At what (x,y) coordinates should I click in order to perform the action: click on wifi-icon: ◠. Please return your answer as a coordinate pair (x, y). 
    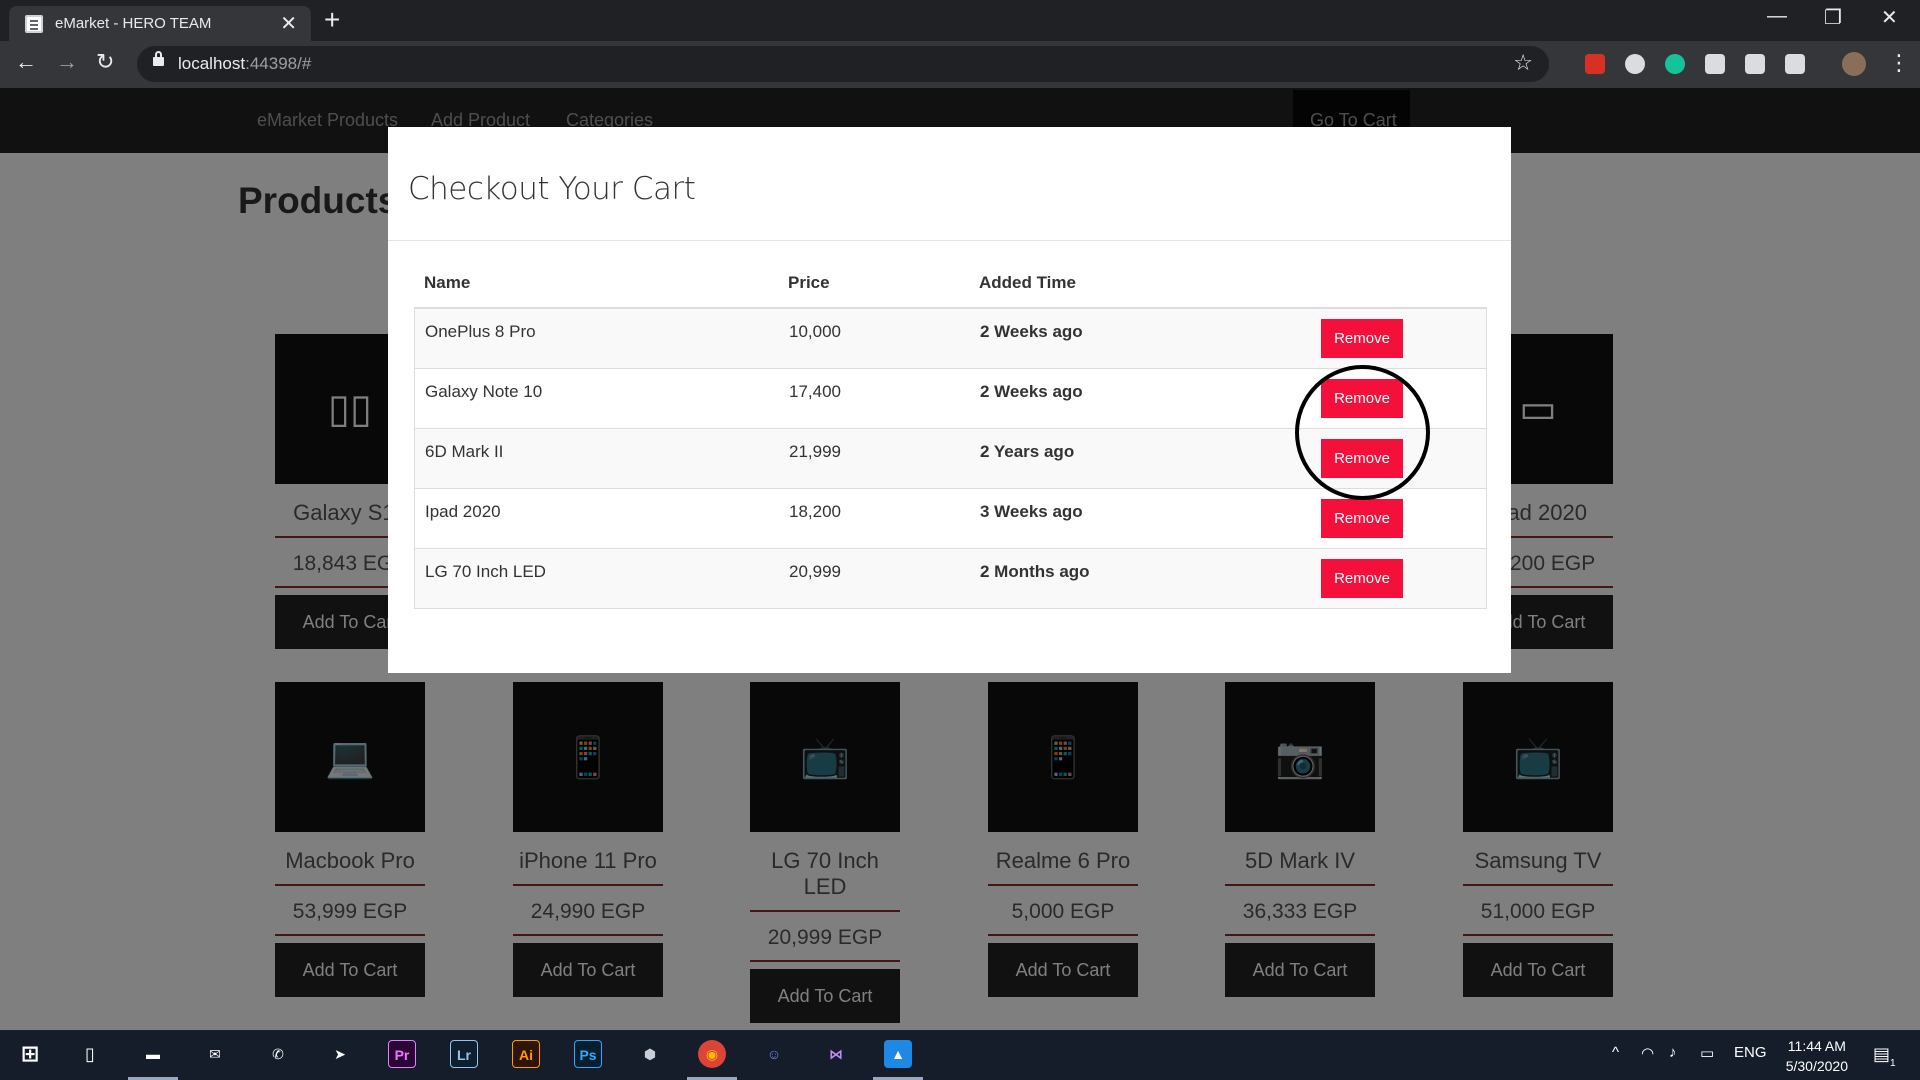
    Looking at the image, I should click on (1647, 1053).